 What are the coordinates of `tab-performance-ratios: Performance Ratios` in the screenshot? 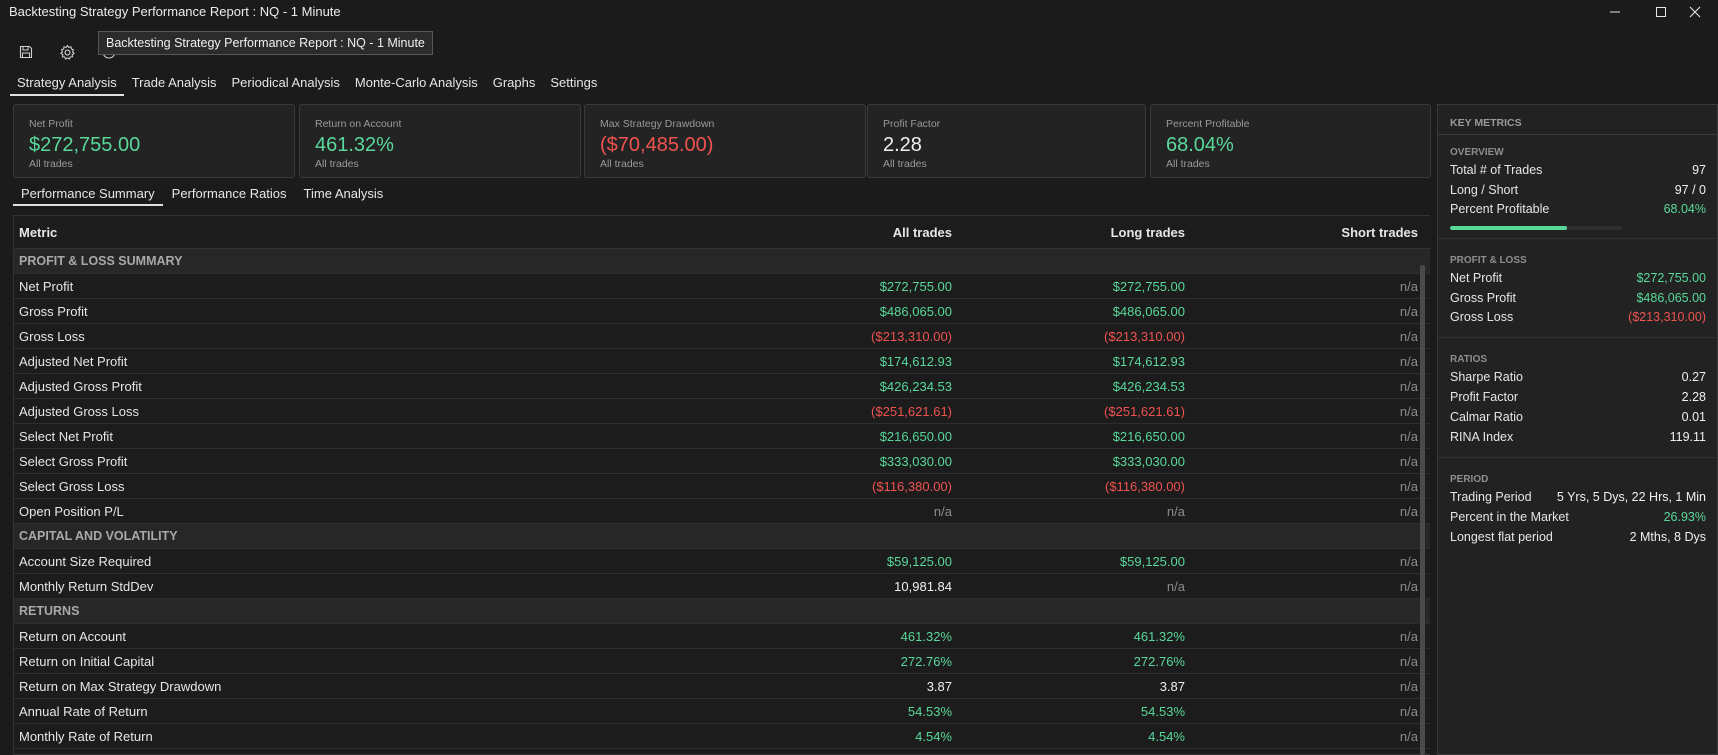 It's located at (229, 195).